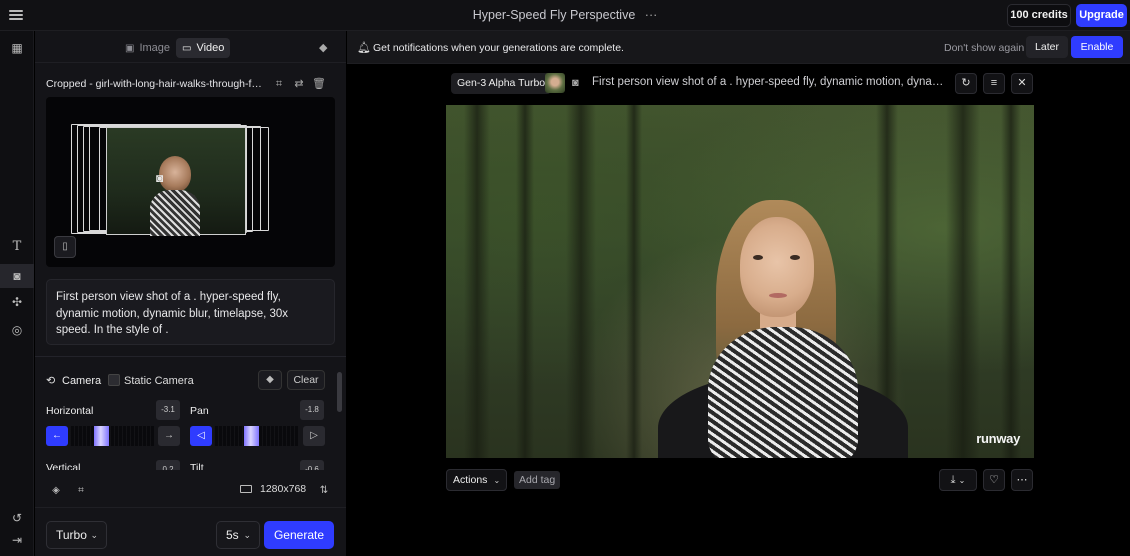 Image resolution: width=1130 pixels, height=556 pixels. What do you see at coordinates (17, 247) in the screenshot?
I see `text-tool-icon: T` at bounding box center [17, 247].